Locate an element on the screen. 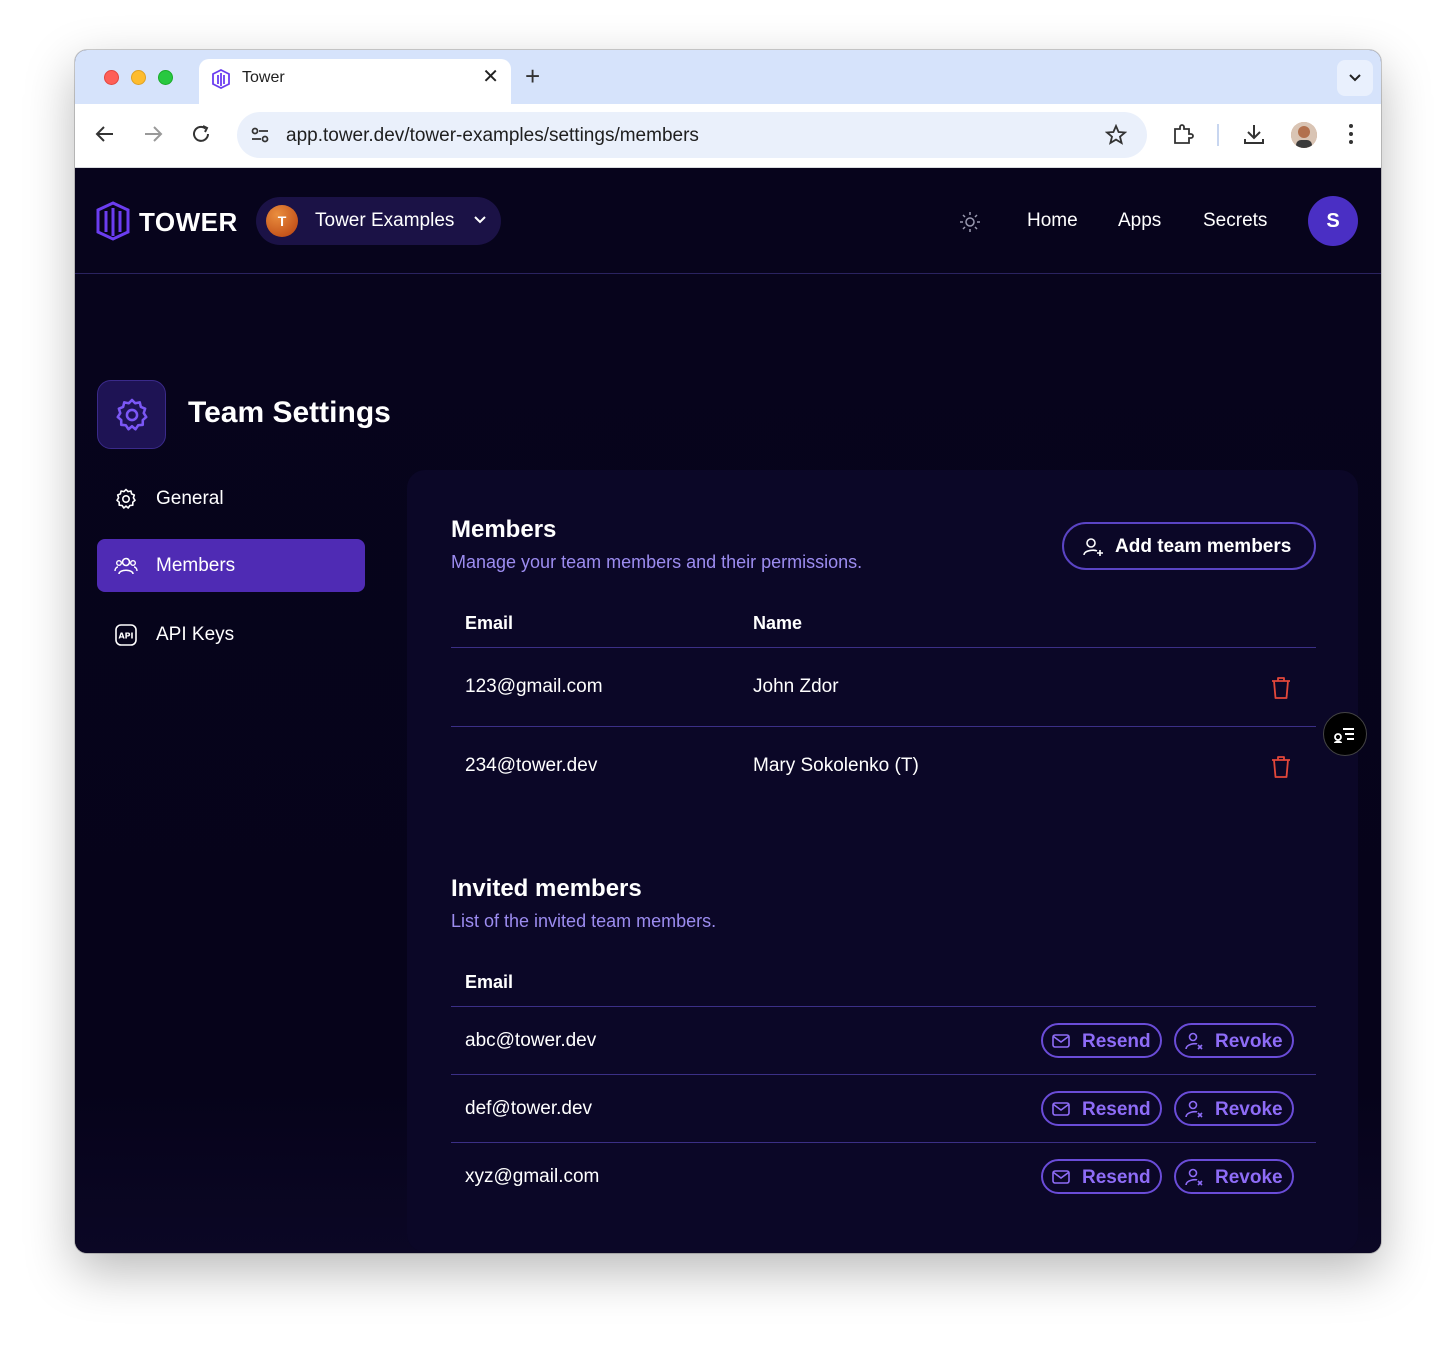  back-icon is located at coordinates (105, 134).